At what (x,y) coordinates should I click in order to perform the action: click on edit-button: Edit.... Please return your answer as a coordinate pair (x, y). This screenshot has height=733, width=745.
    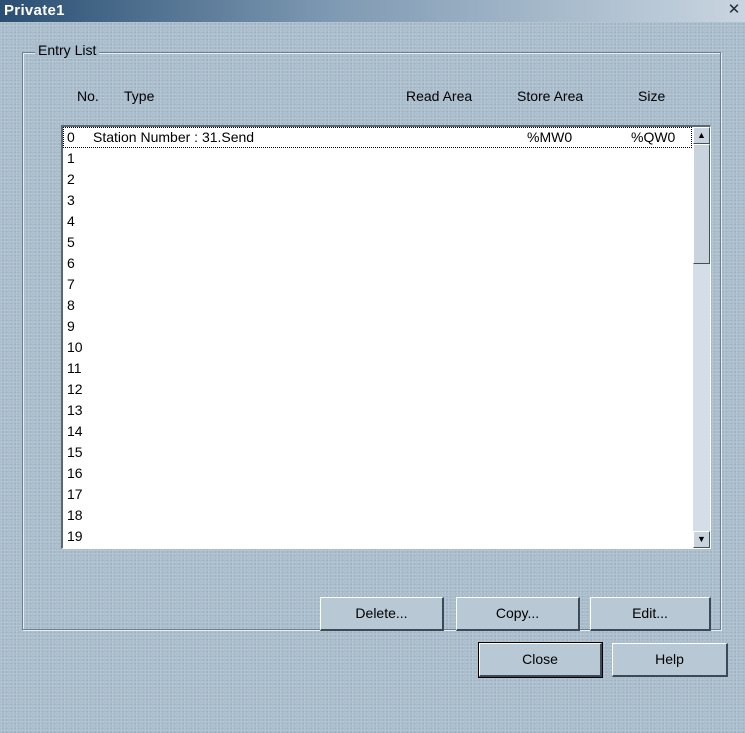
    Looking at the image, I should click on (650, 614).